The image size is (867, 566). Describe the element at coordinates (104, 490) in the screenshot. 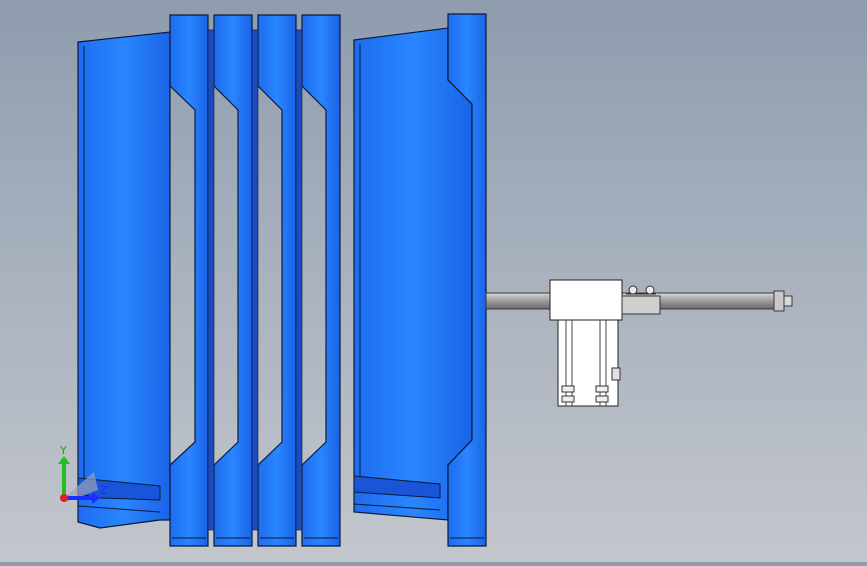

I see `z-axis-label: Z` at that location.